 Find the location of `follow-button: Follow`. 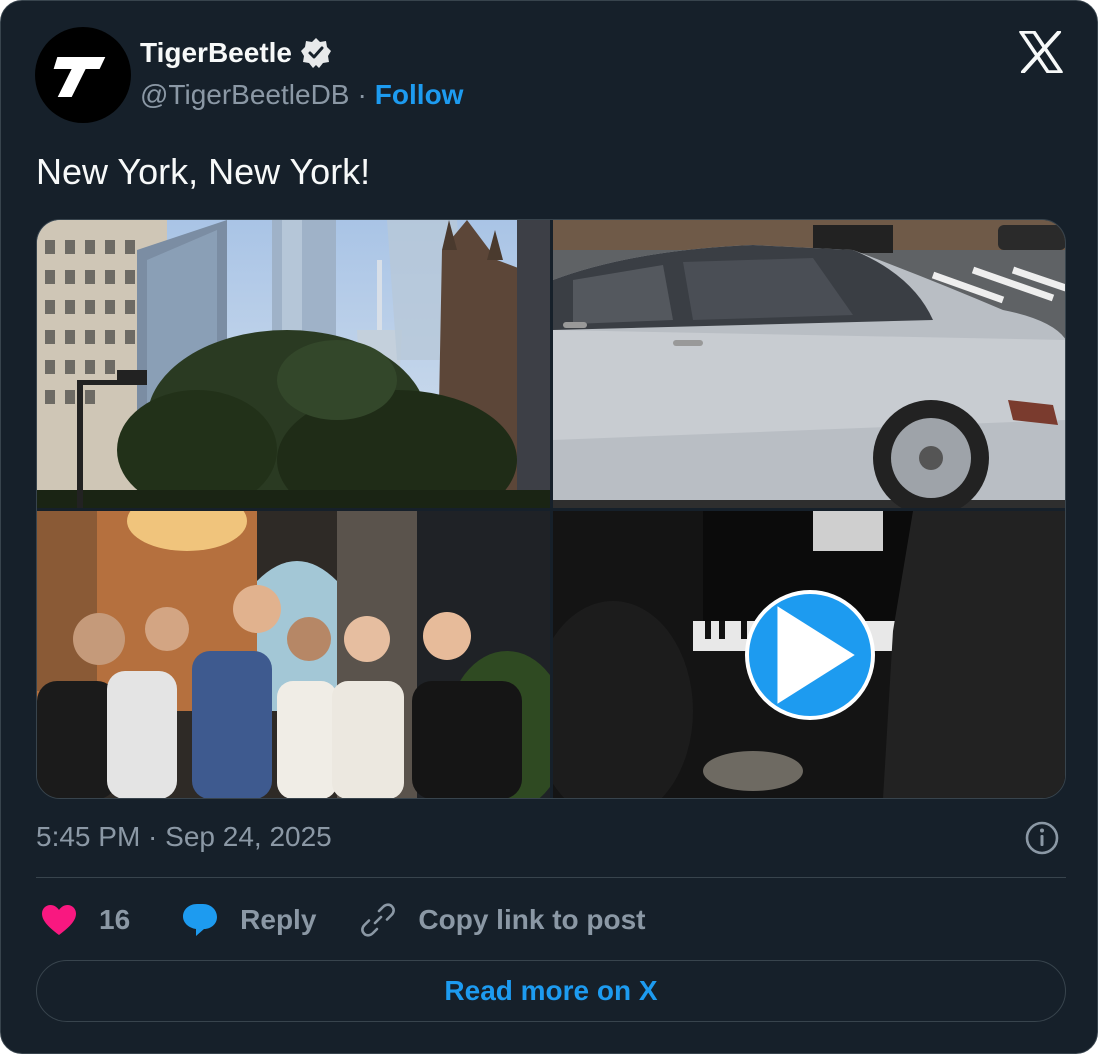

follow-button: Follow is located at coordinates (419, 95).